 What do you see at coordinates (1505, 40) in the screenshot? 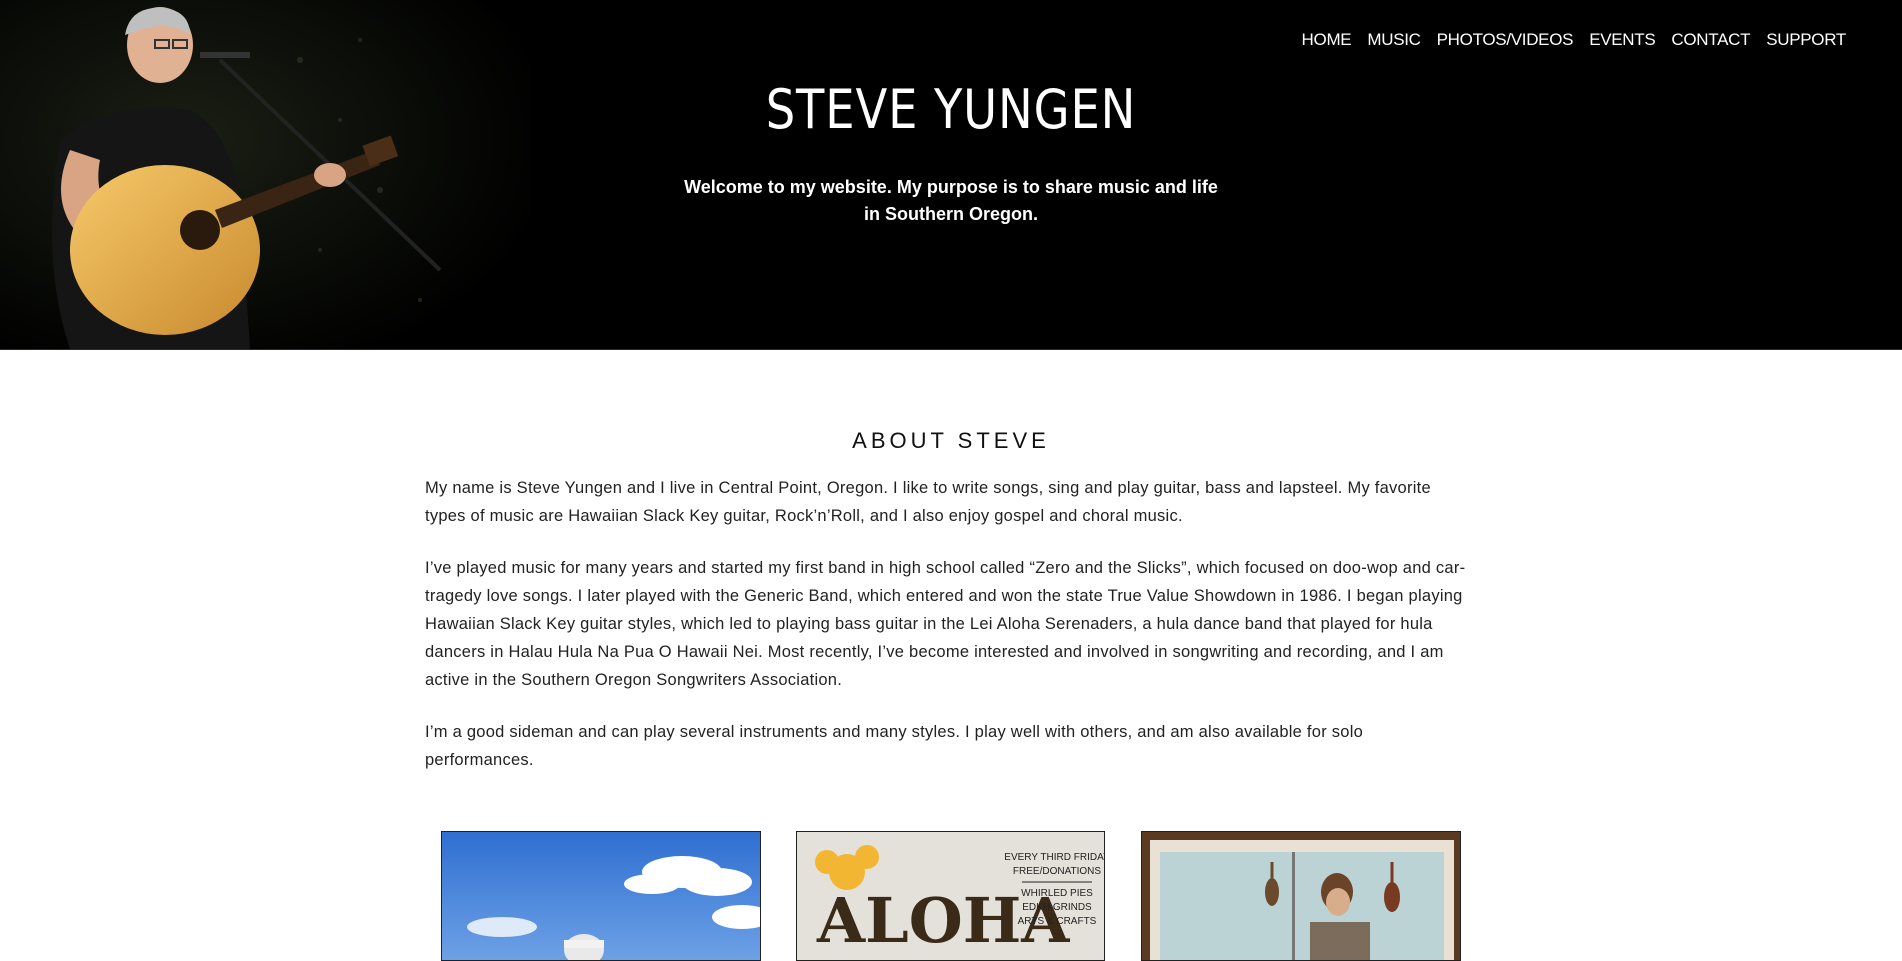
I see `nav-item-photos-videos: PHOTOS/VIDEOS` at bounding box center [1505, 40].